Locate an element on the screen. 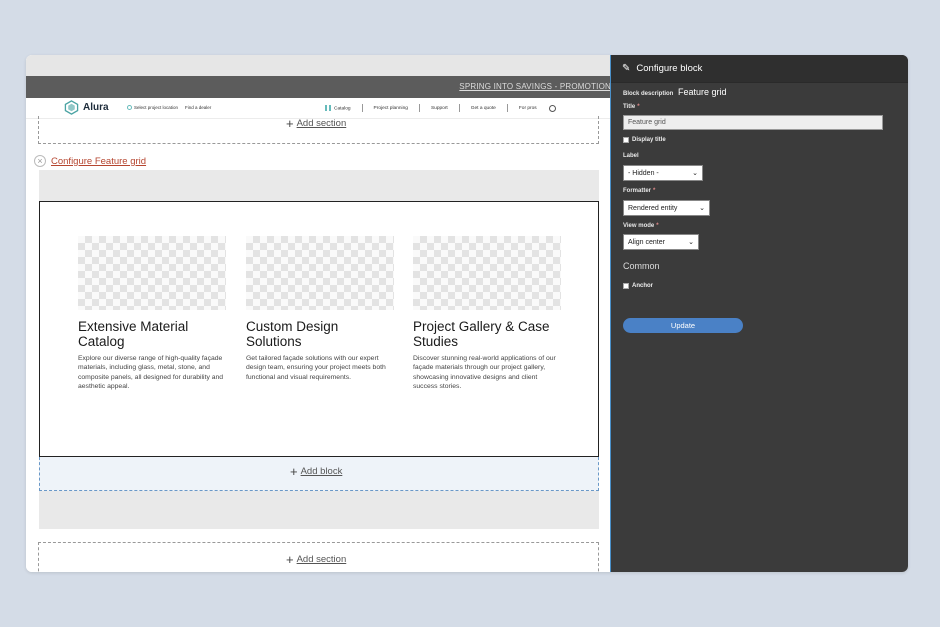 The height and width of the screenshot is (627, 940). anchor-label: Anchor is located at coordinates (642, 286).